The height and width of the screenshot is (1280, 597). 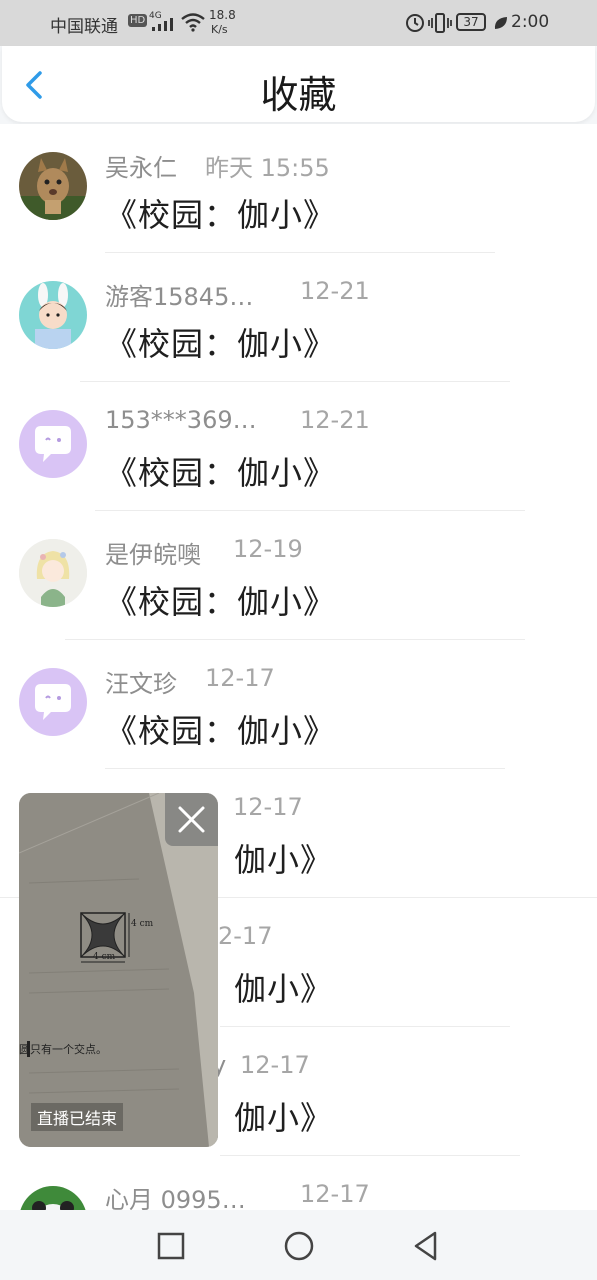 I want to click on page-text: 圆只有一个交点。, so click(x=63, y=1049).